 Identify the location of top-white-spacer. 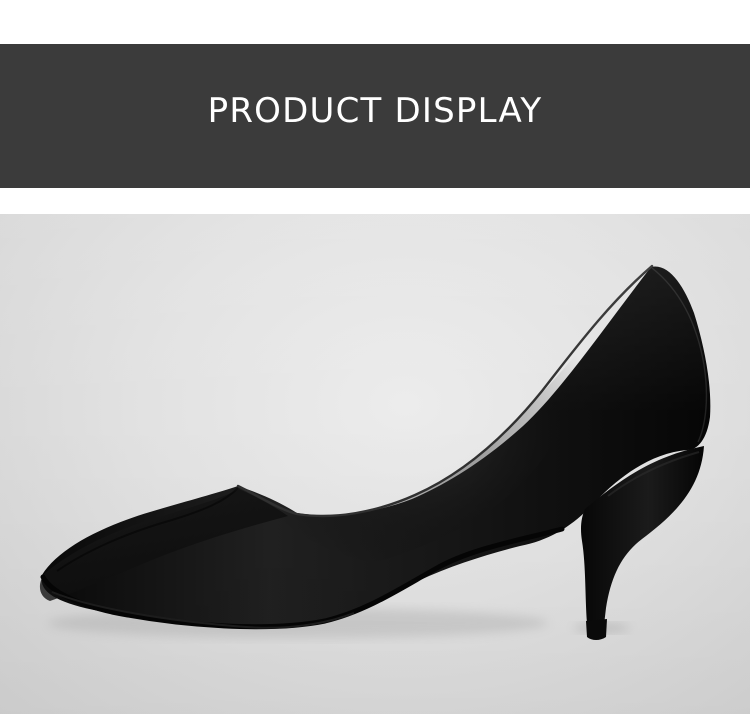
(375, 22).